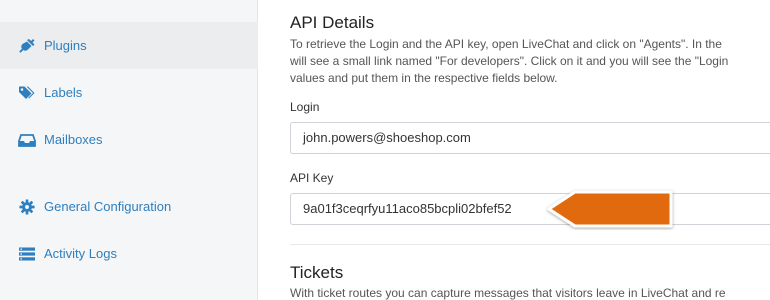 The height and width of the screenshot is (300, 770). Describe the element at coordinates (63, 92) in the screenshot. I see `sidebar-item-label: Labels` at that location.